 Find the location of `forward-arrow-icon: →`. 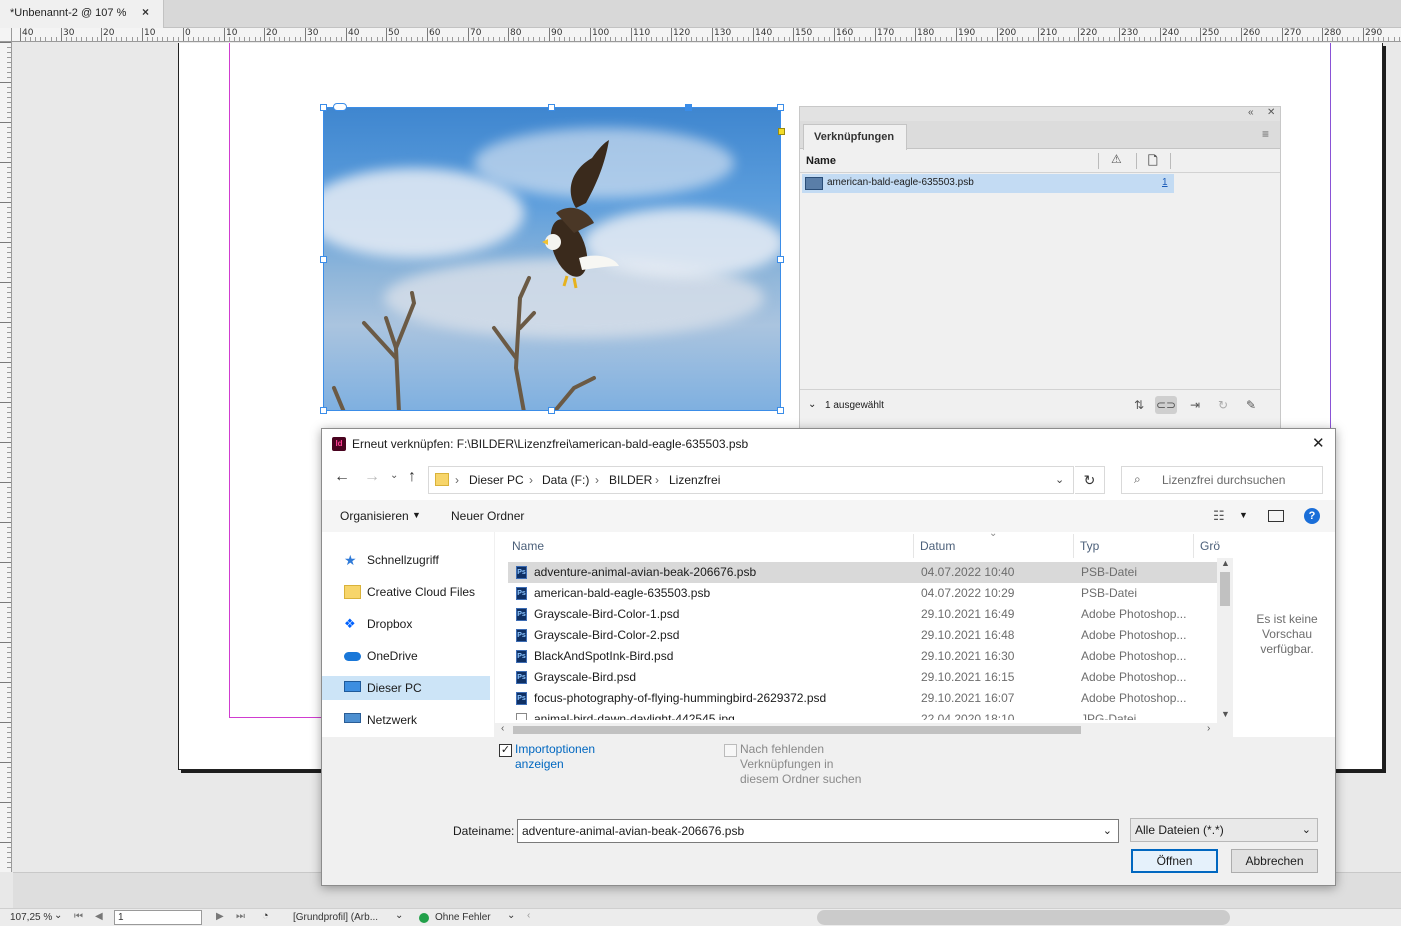

forward-arrow-icon: → is located at coordinates (372, 477).